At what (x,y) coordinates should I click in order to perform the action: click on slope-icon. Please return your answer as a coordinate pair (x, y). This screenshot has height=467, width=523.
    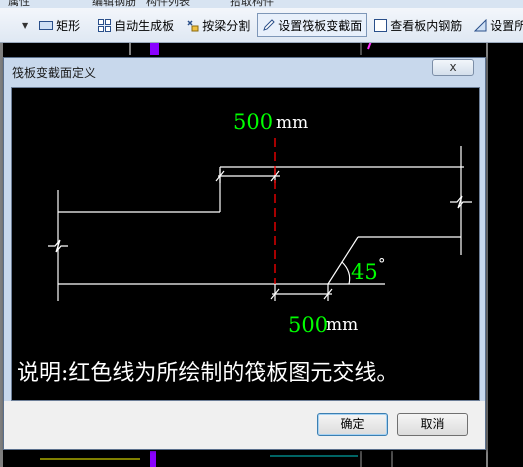
    Looking at the image, I should click on (480, 25).